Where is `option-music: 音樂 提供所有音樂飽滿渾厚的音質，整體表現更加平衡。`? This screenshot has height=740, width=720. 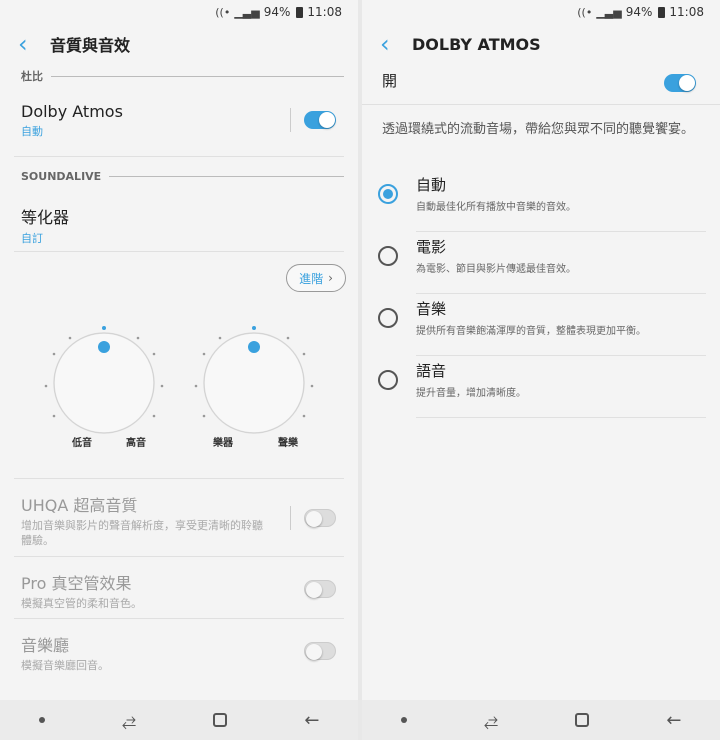
option-music: 音樂 提供所有音樂飽滿渾厚的音質，整體表現更加平衡。 is located at coordinates (542, 325).